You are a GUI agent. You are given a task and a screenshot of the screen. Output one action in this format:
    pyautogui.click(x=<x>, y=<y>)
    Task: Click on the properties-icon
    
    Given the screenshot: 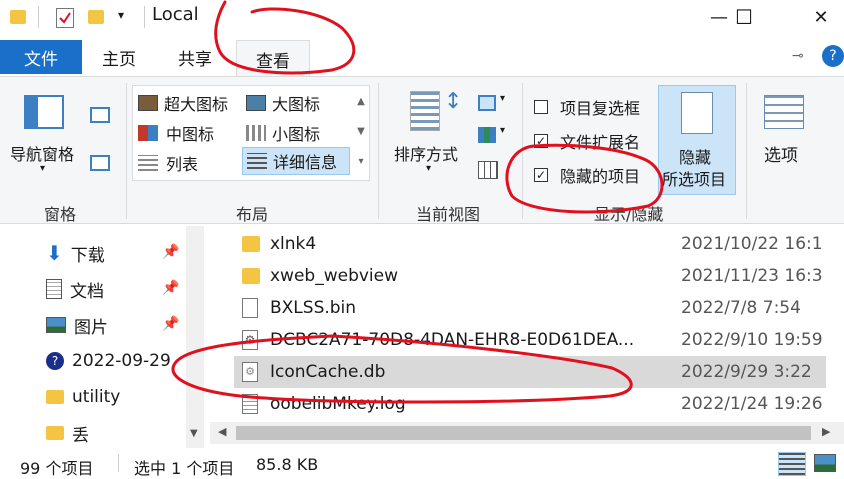 What is the action you would take?
    pyautogui.click(x=65, y=18)
    